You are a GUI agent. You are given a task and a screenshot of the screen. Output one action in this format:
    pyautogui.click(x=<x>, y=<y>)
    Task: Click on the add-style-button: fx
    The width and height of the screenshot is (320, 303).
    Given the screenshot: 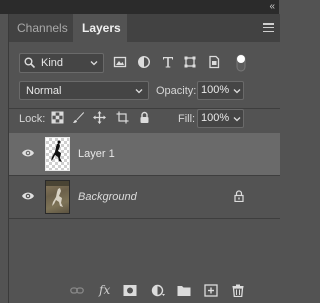 What is the action you would take?
    pyautogui.click(x=104, y=290)
    